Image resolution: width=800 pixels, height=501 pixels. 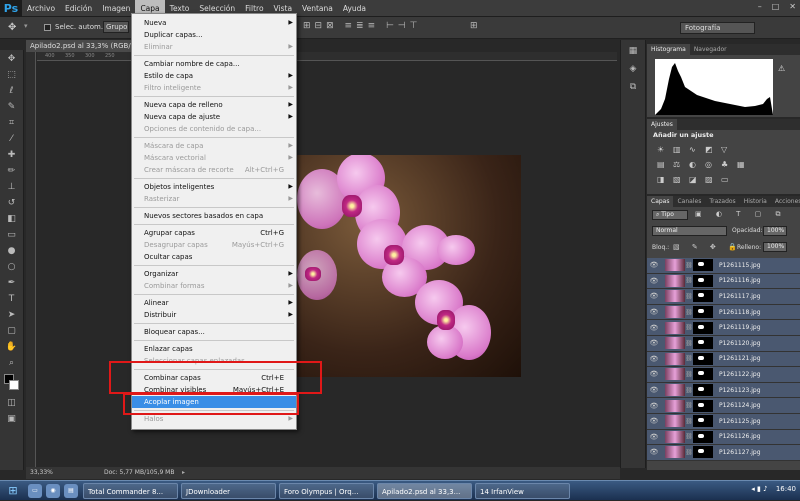 I want to click on taskbar-task: JDownloader, so click(x=228, y=490).